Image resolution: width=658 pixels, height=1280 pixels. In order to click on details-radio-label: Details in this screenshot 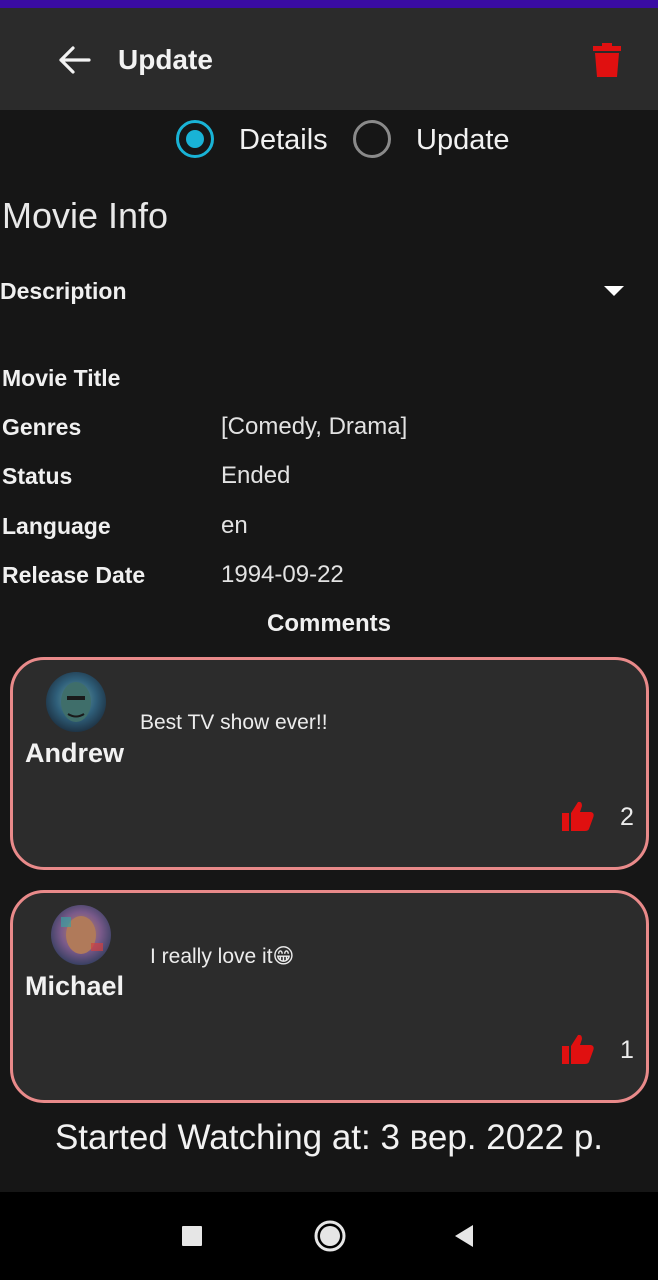, I will do `click(283, 140)`.